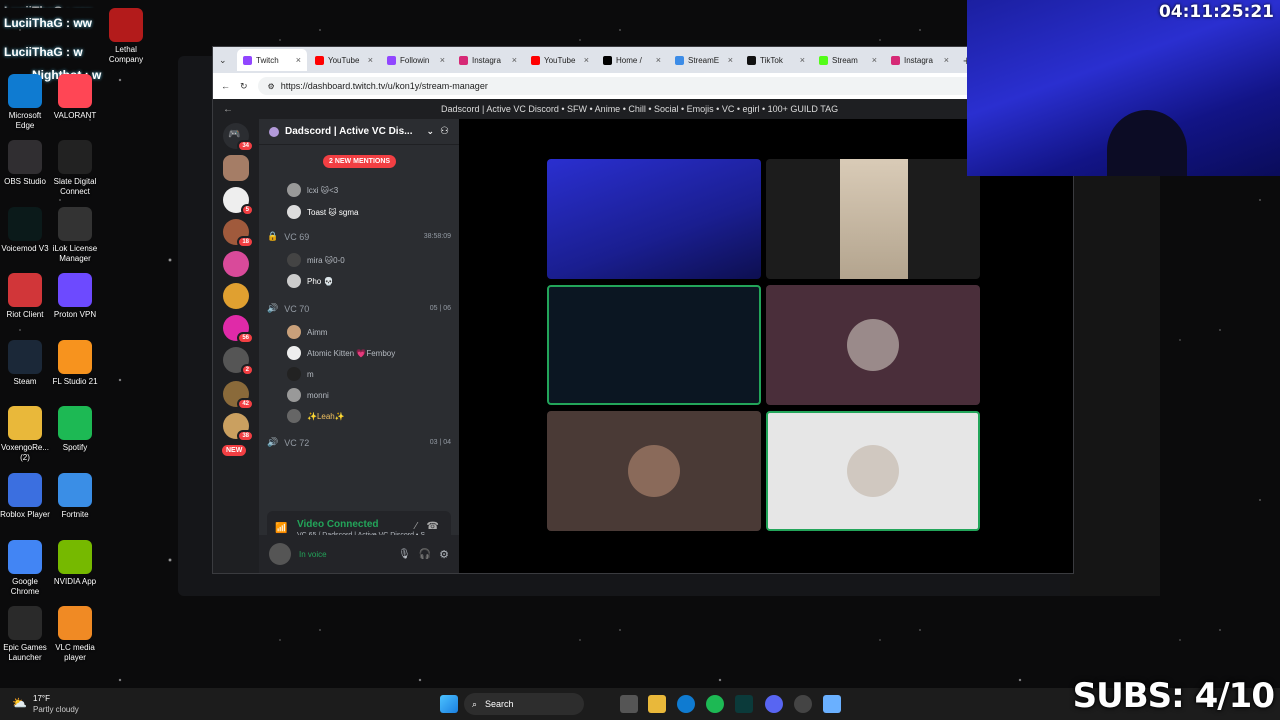 The image size is (1280, 720). What do you see at coordinates (25, 634) in the screenshot?
I see `desktop-icon: Epic Games Launcher` at bounding box center [25, 634].